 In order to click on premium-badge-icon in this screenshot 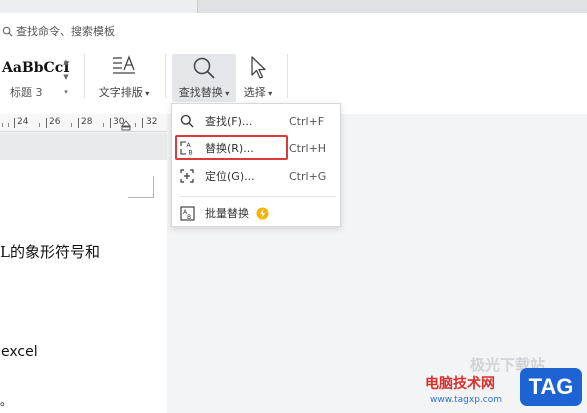, I will do `click(262, 213)`.